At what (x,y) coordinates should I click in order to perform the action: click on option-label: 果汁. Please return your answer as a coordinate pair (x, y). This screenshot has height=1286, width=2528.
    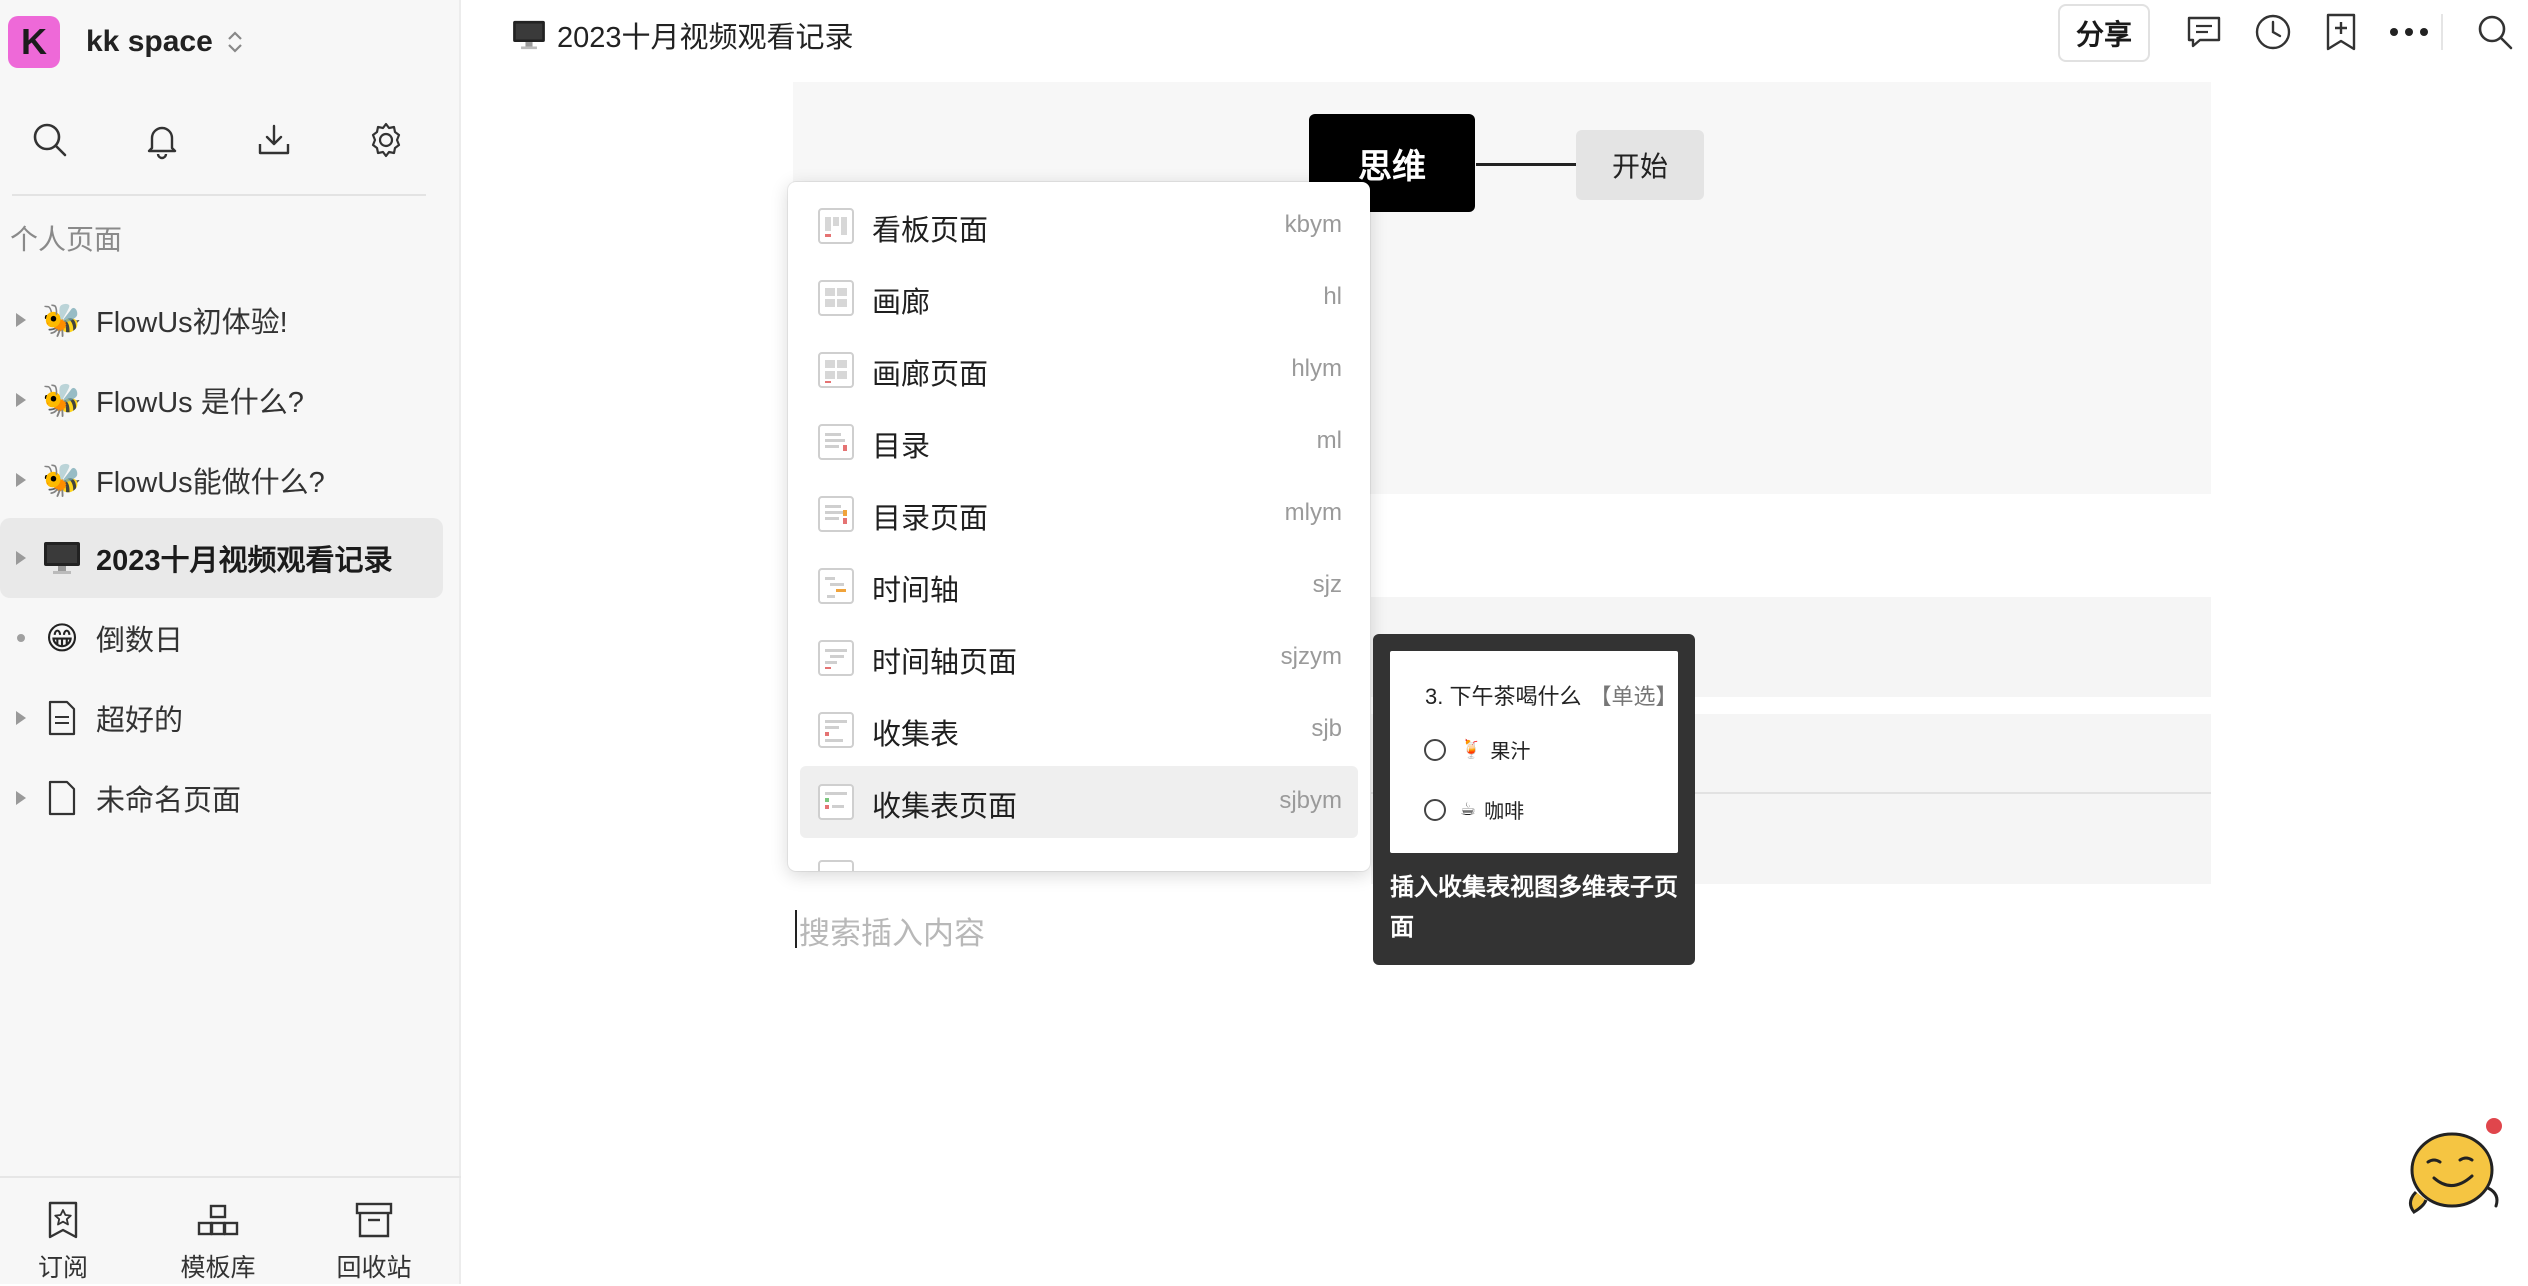
    Looking at the image, I should click on (1510, 752).